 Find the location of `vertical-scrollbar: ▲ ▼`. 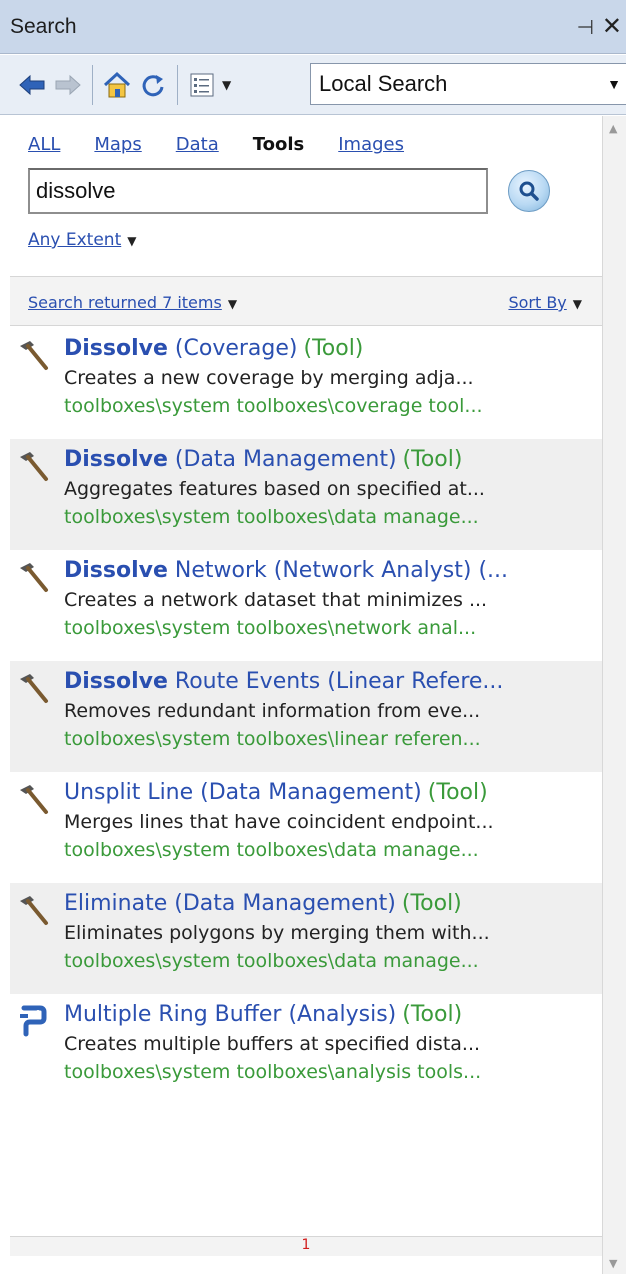

vertical-scrollbar: ▲ ▼ is located at coordinates (614, 695).